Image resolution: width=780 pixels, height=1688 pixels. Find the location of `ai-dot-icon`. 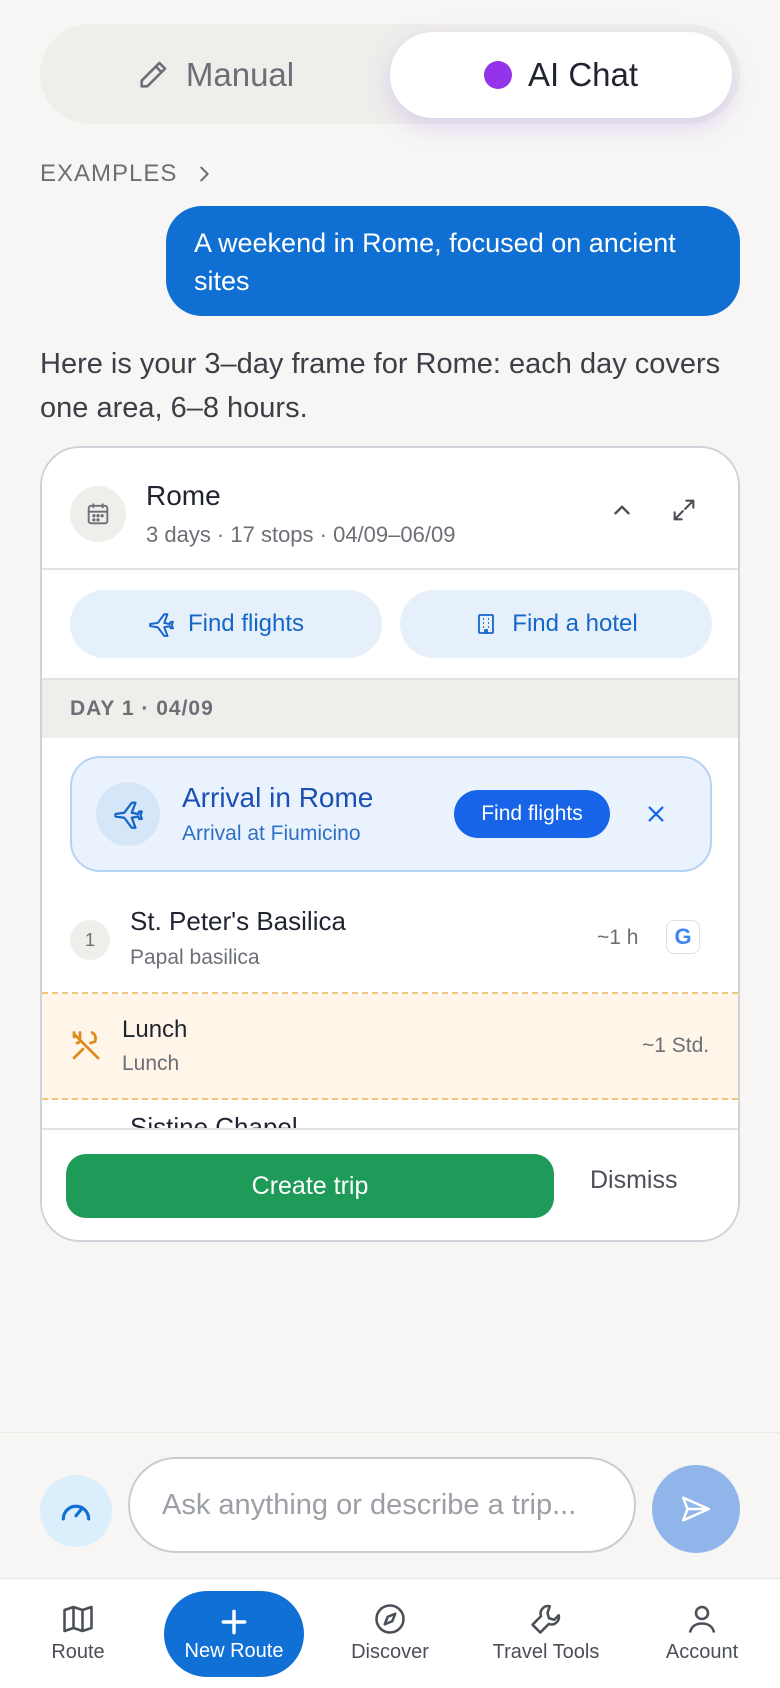

ai-dot-icon is located at coordinates (497, 75).